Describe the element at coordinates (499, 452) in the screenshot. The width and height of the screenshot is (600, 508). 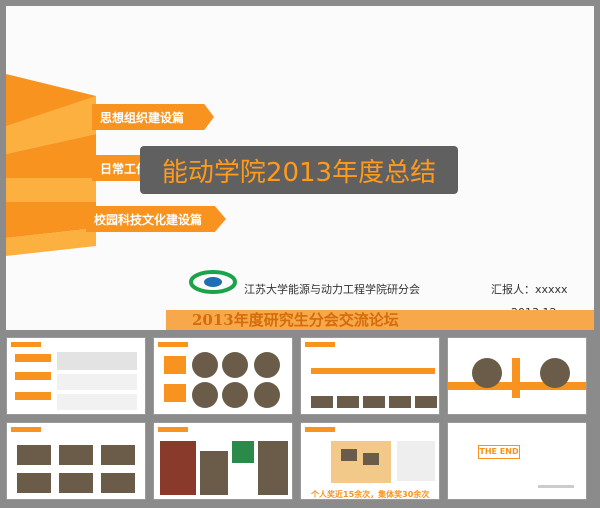
I see `end-label: THE END` at that location.